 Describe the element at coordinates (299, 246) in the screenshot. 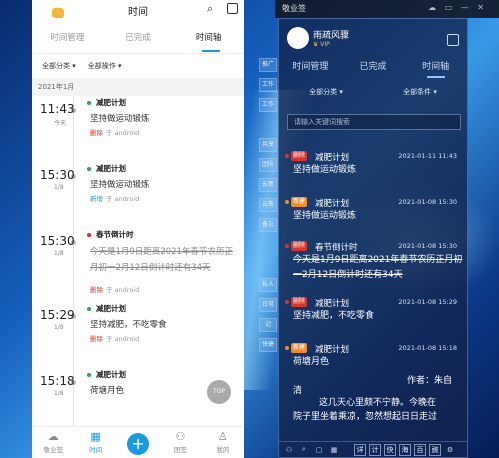

I see `status-badge: 删除` at that location.